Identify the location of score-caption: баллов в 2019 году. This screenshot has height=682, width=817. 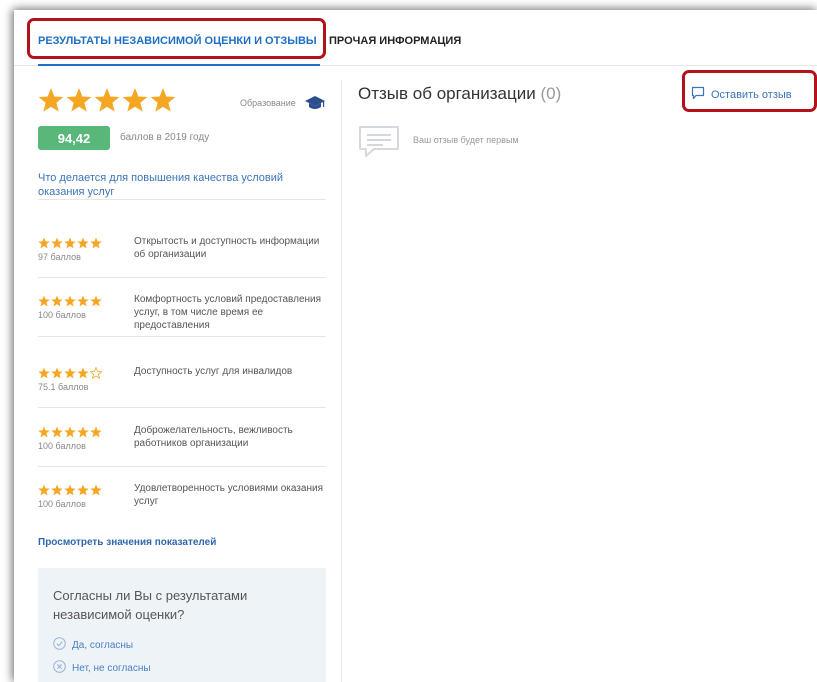
(165, 137).